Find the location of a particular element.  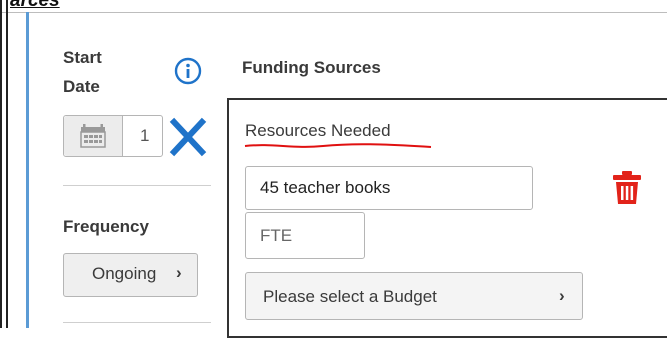

resources-needed-input is located at coordinates (389, 188).